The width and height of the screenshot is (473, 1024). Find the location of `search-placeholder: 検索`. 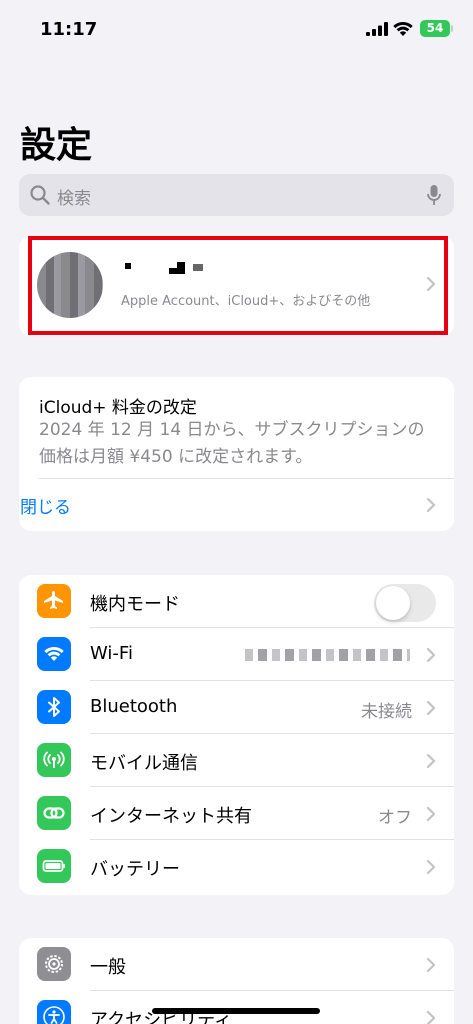

search-placeholder: 検索 is located at coordinates (74, 199).